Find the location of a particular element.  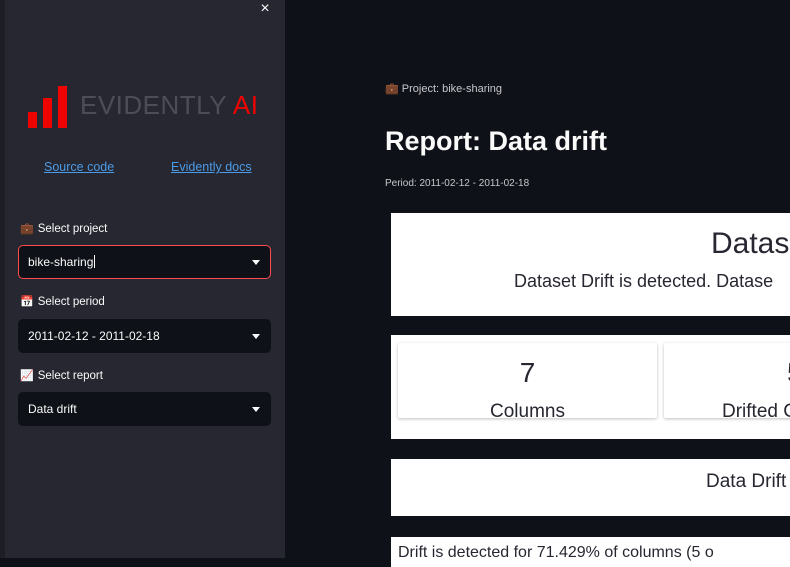

select-report-label: 📈 Select report is located at coordinates (61, 376).